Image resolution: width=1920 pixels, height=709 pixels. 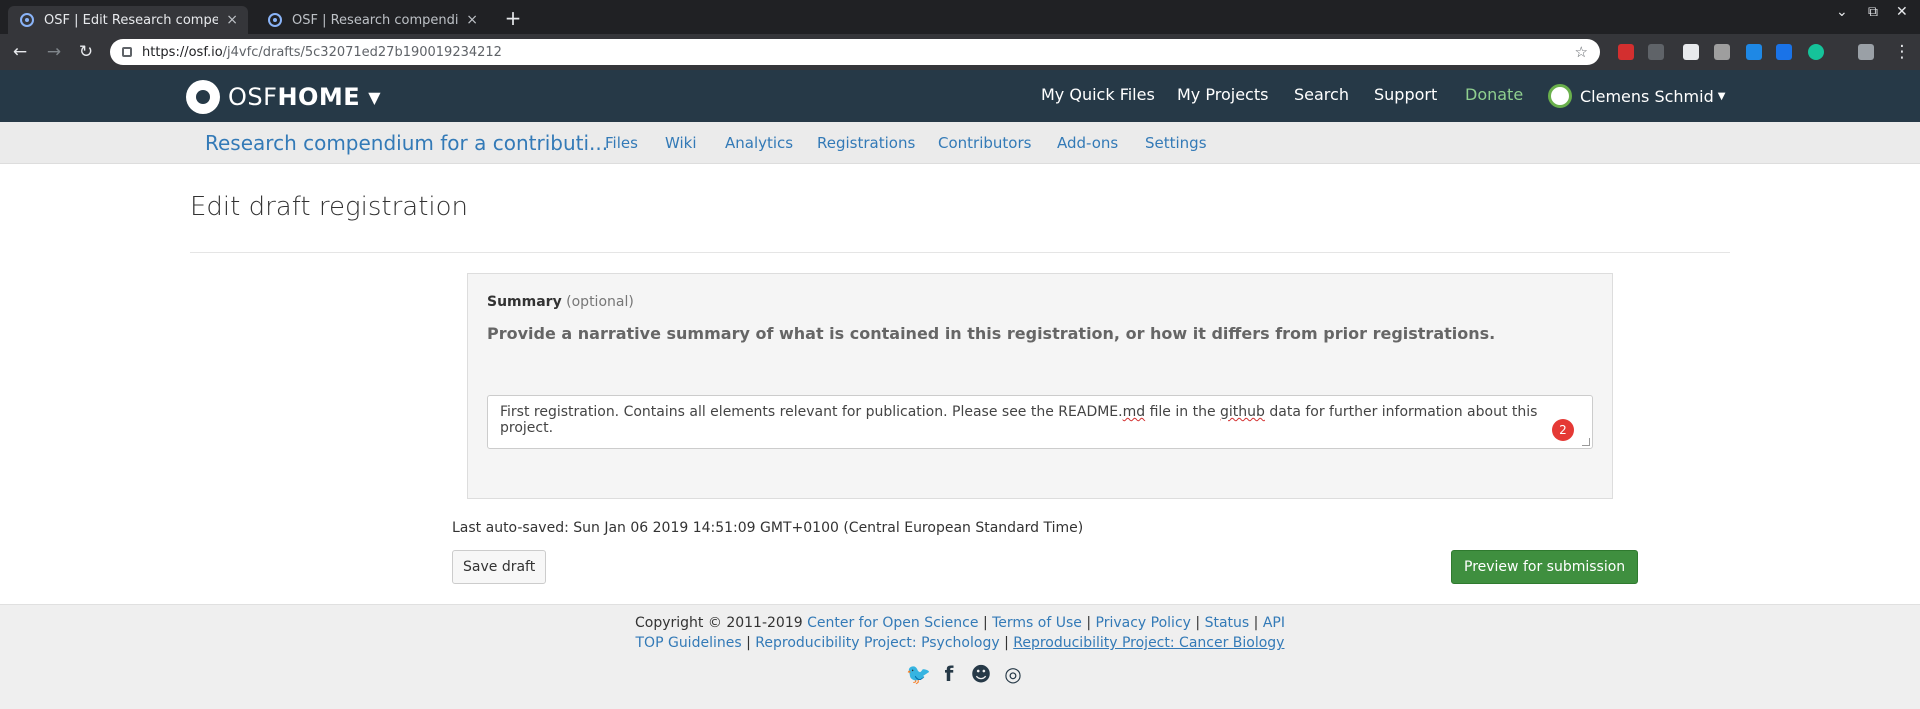 What do you see at coordinates (689, 643) in the screenshot?
I see `footer-top-guidelines-link: TOP Guidelines` at bounding box center [689, 643].